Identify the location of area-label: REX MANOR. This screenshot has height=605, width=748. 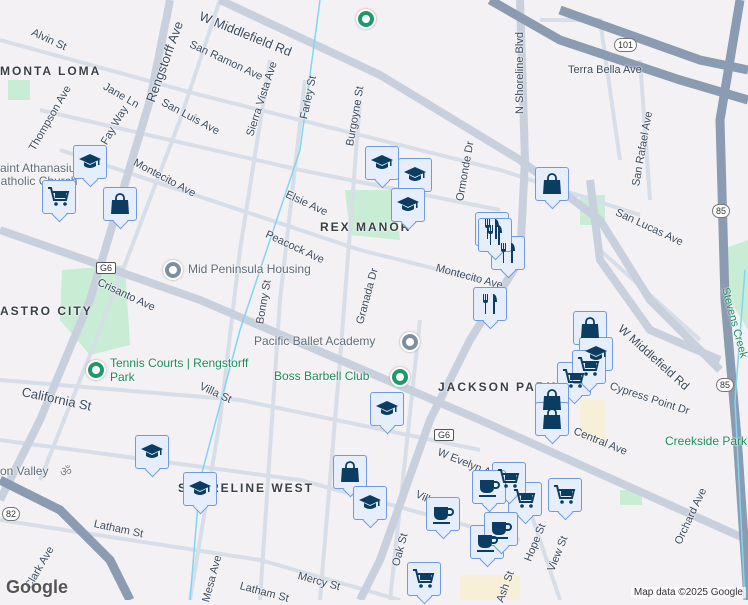
(366, 227).